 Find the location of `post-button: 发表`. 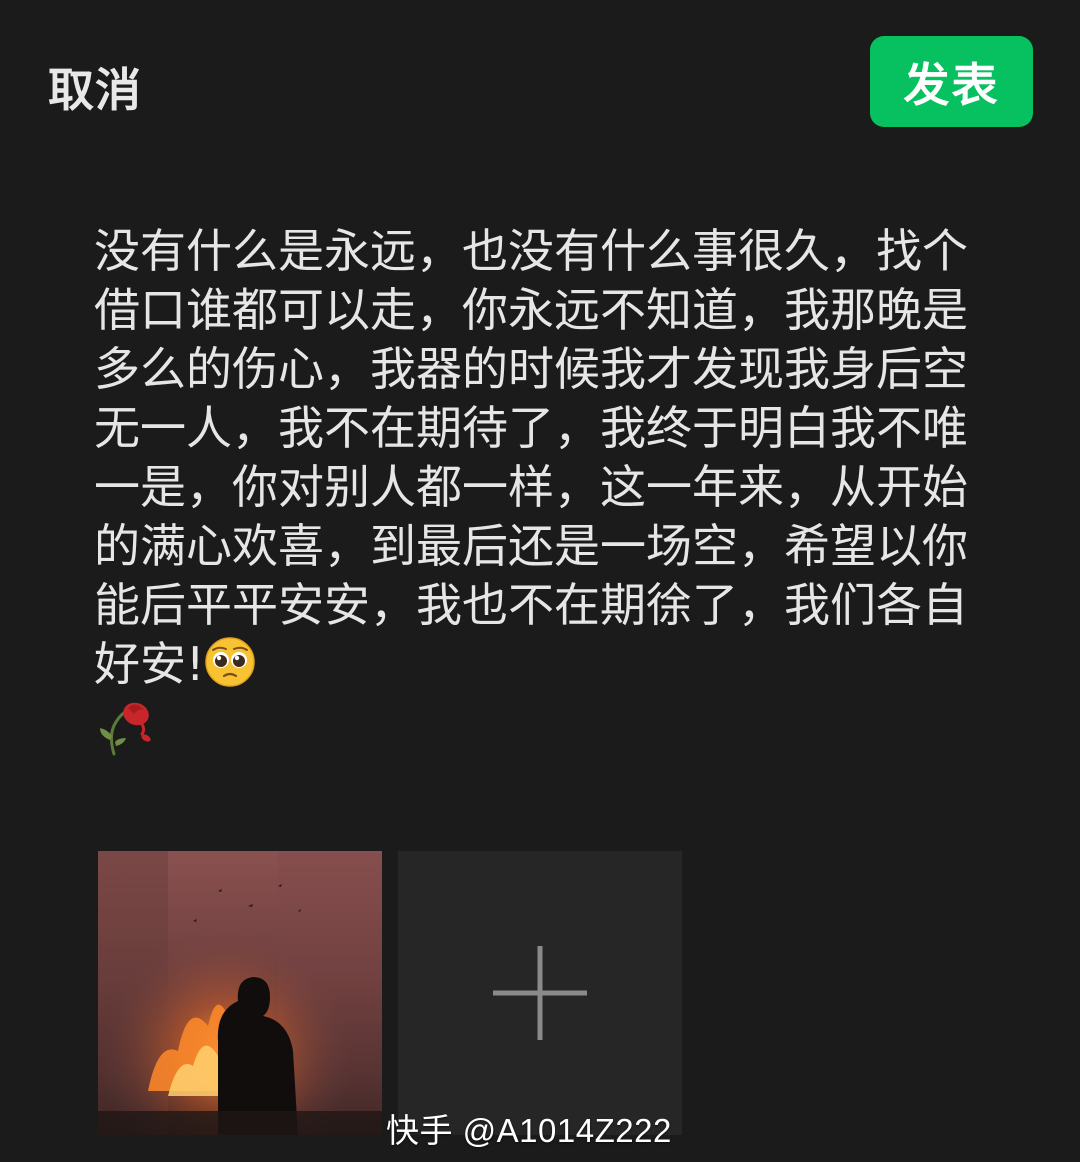

post-button: 发表 is located at coordinates (951, 81).